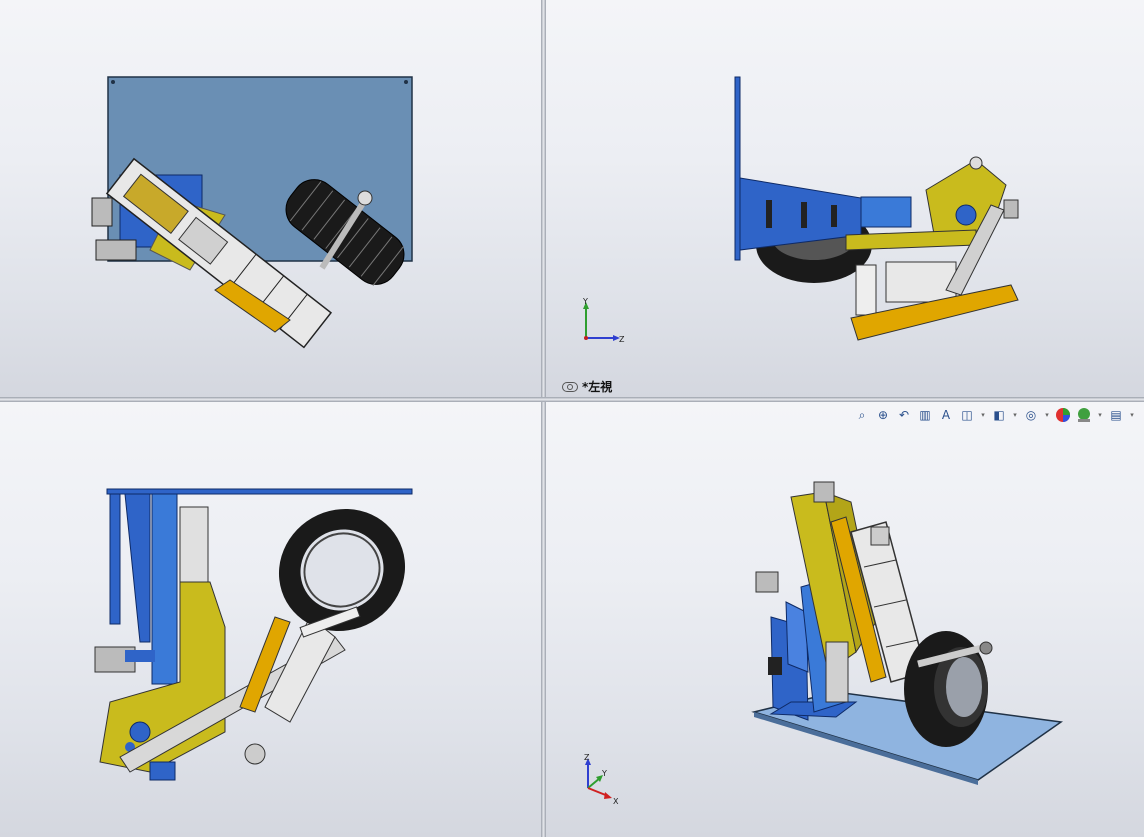 This screenshot has width=1144, height=837. What do you see at coordinates (616, 801) in the screenshot?
I see `triad-x-label: X` at bounding box center [616, 801].